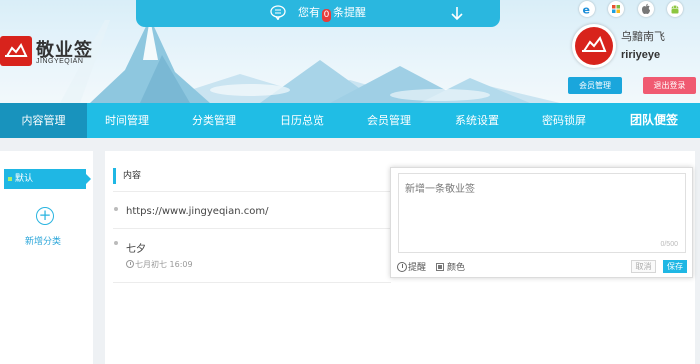 The height and width of the screenshot is (364, 700). I want to click on notification-suffix: 条提醒, so click(349, 12).